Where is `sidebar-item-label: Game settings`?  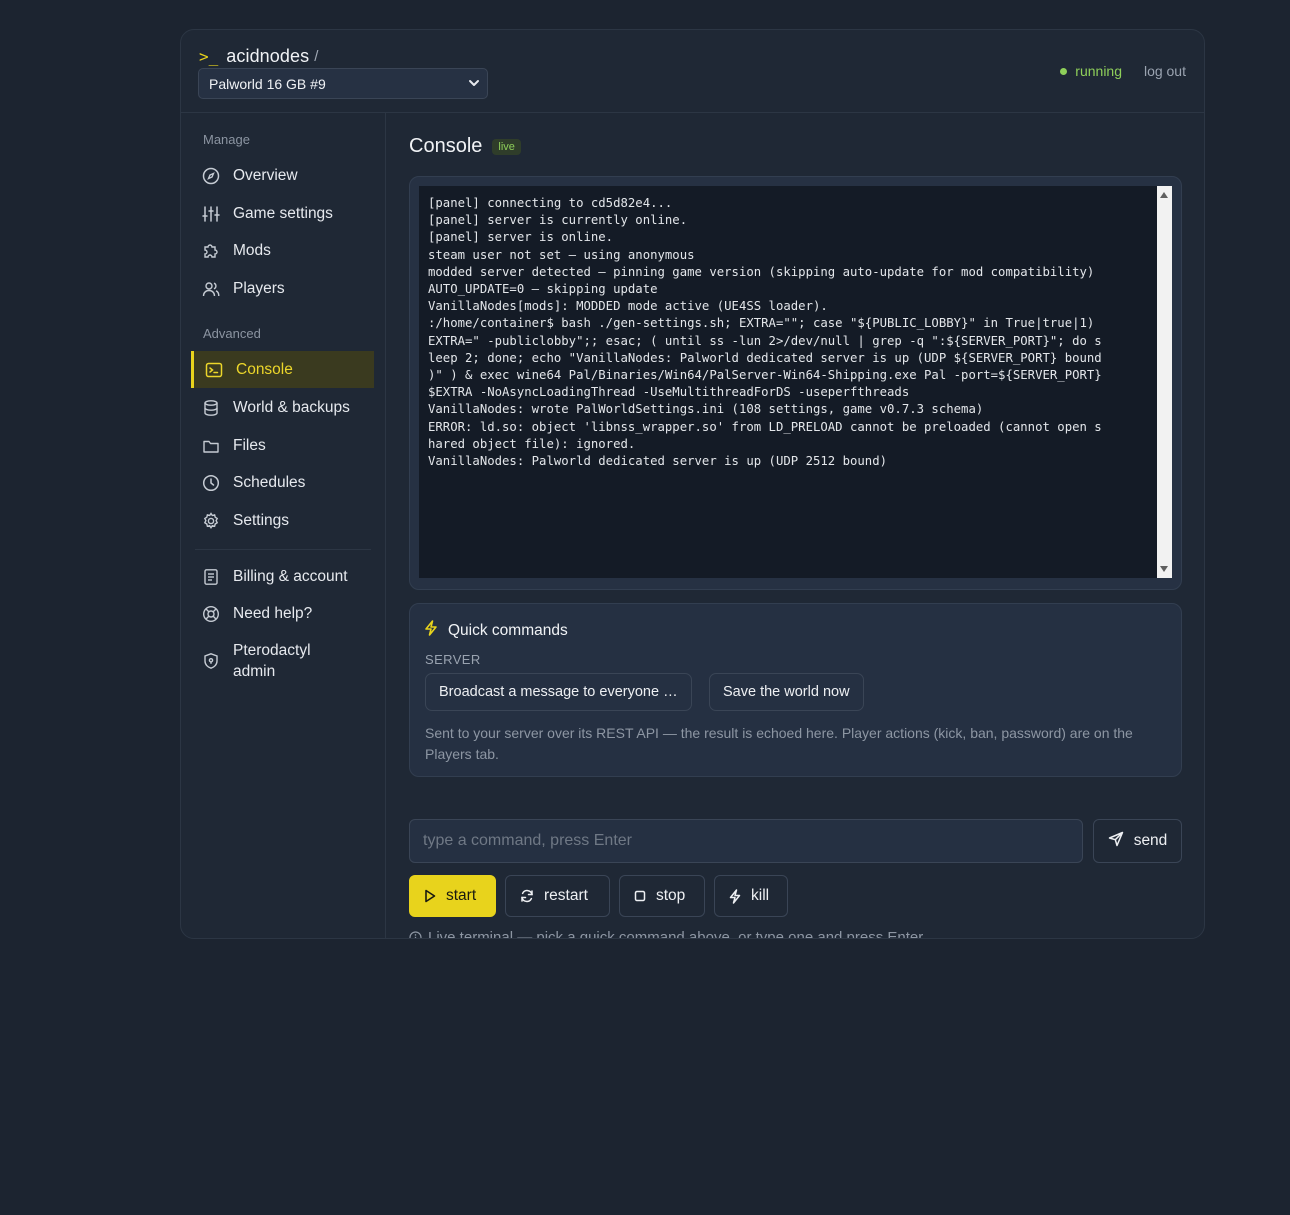 sidebar-item-label: Game settings is located at coordinates (283, 213).